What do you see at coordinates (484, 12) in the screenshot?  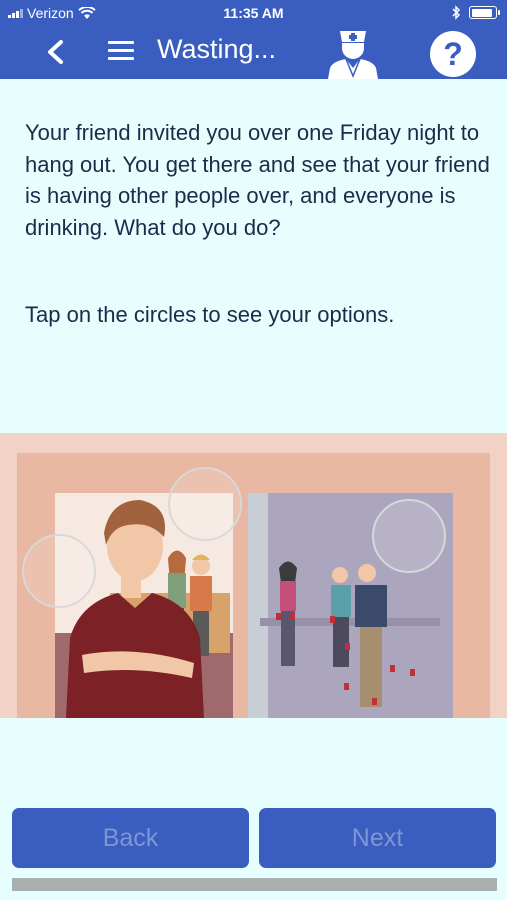 I see `battery-icon` at bounding box center [484, 12].